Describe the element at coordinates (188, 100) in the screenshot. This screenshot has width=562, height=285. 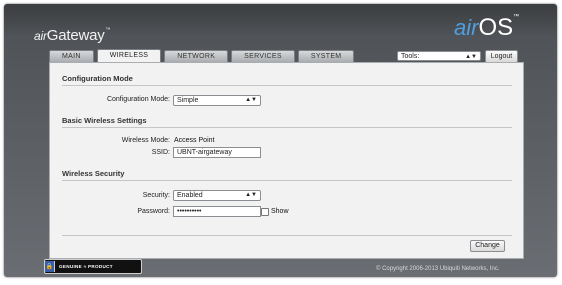
I see `config-mode-value: Simple` at that location.